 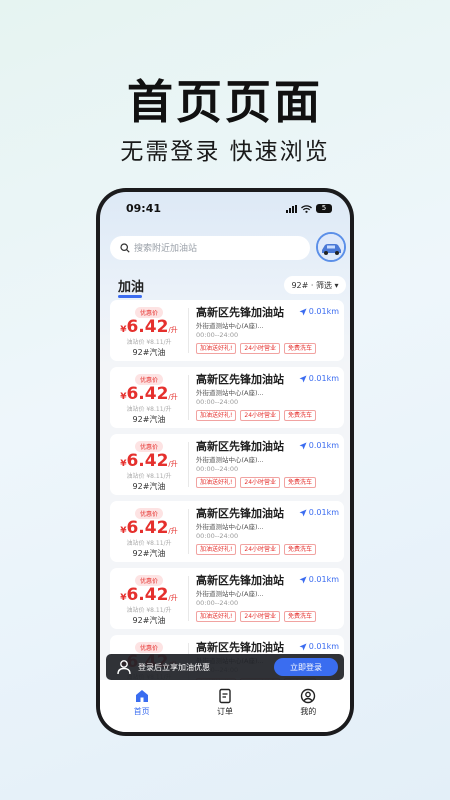 I want to click on search-bar, so click(x=210, y=248).